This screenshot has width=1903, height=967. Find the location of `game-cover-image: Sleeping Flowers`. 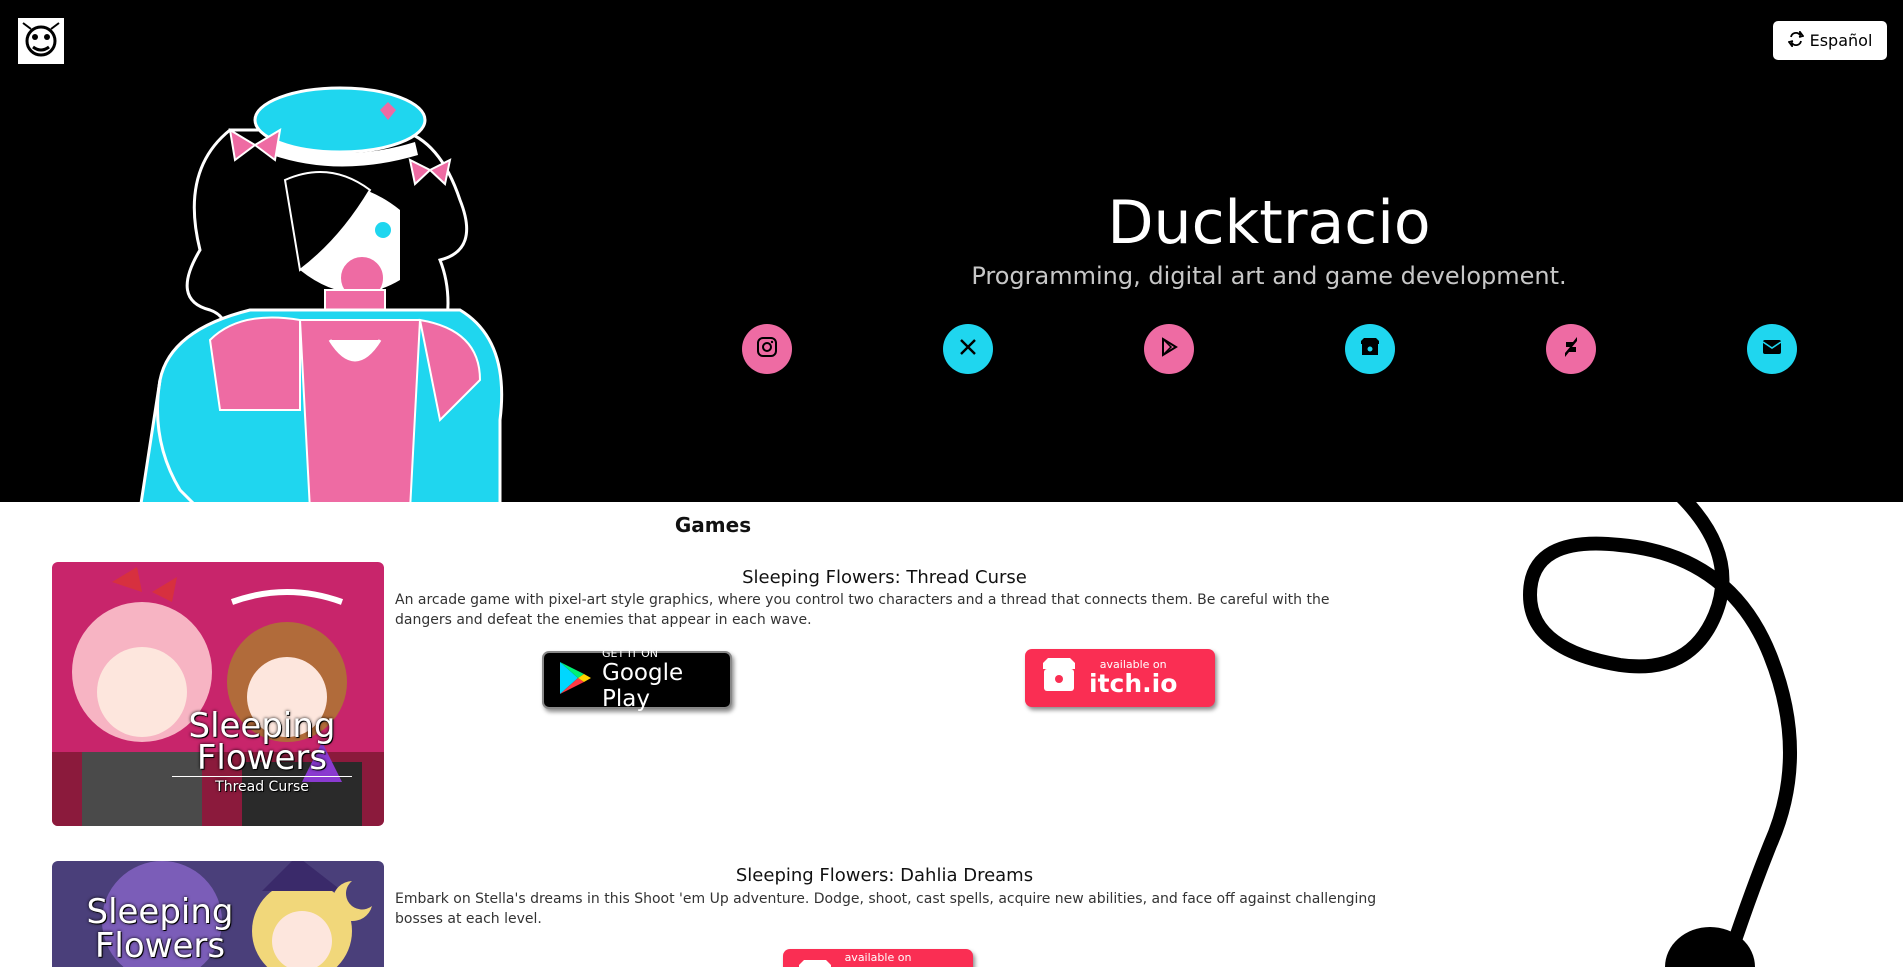

game-cover-image: Sleeping Flowers is located at coordinates (218, 914).